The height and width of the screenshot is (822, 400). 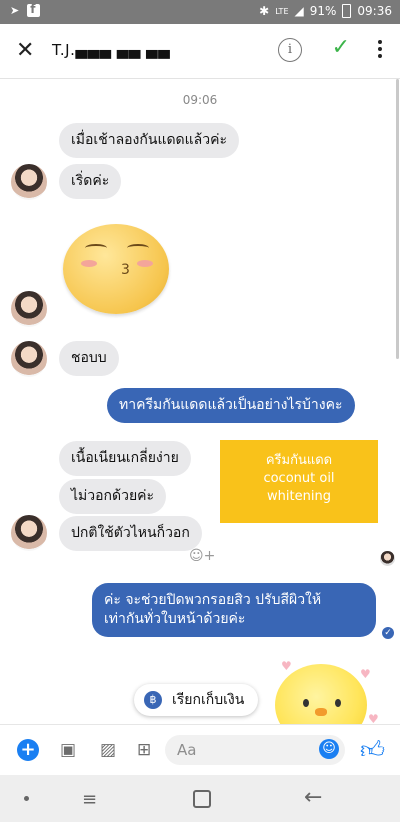 What do you see at coordinates (313, 797) in the screenshot?
I see `back-icon: ←` at bounding box center [313, 797].